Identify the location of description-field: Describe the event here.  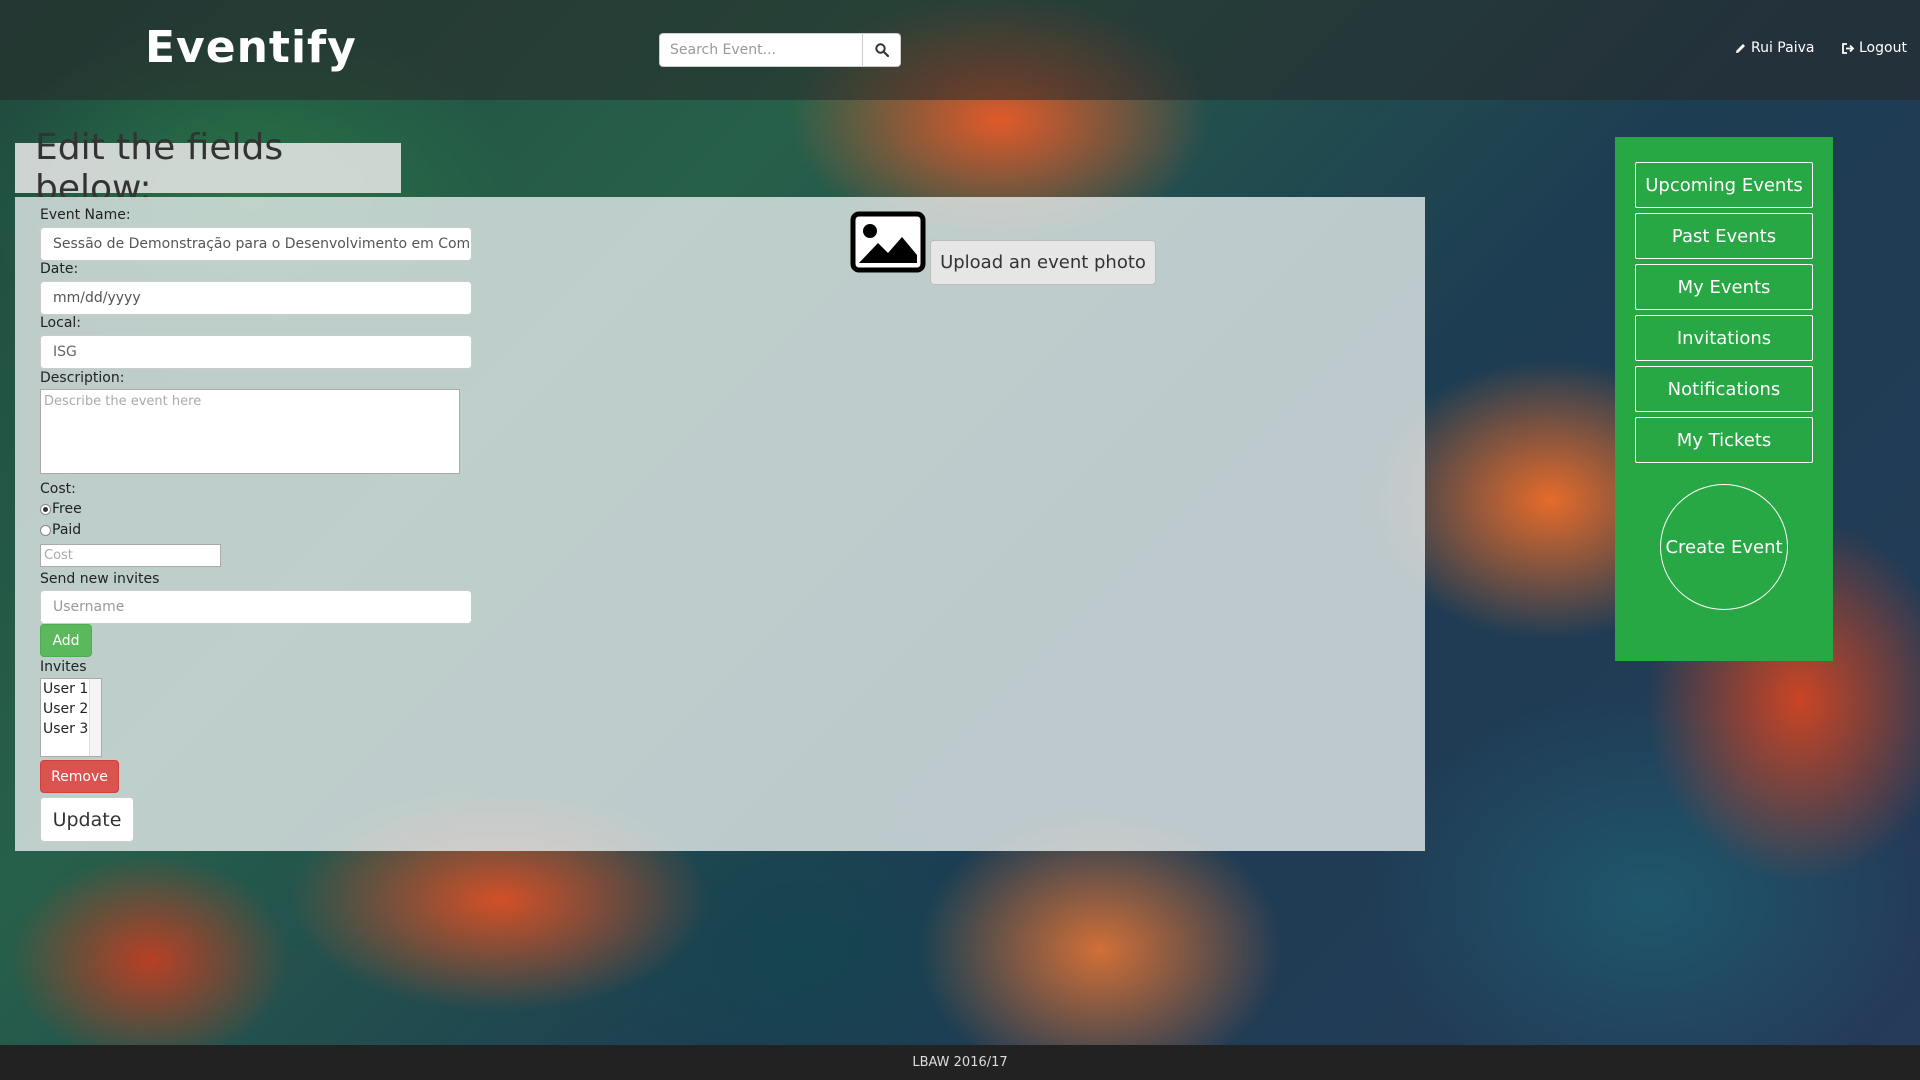
(250, 431).